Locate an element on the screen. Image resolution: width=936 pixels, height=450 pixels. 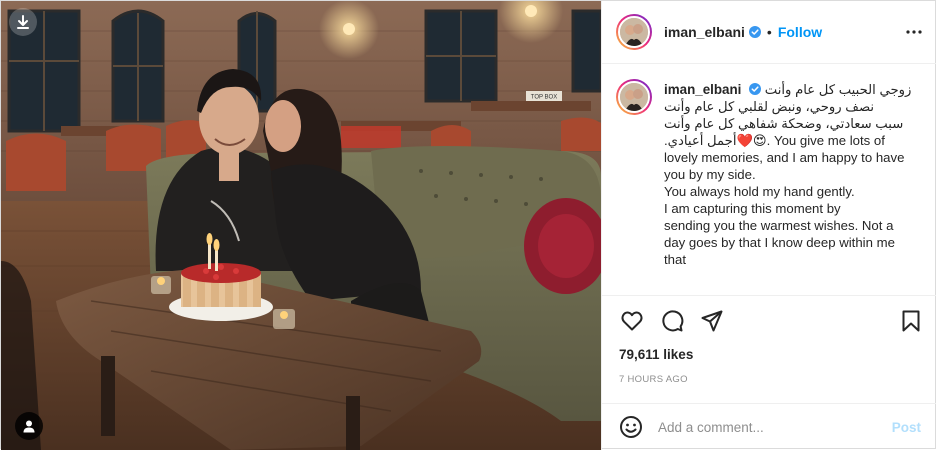
caption-emojis: ❤️😍 is located at coordinates (751, 140).